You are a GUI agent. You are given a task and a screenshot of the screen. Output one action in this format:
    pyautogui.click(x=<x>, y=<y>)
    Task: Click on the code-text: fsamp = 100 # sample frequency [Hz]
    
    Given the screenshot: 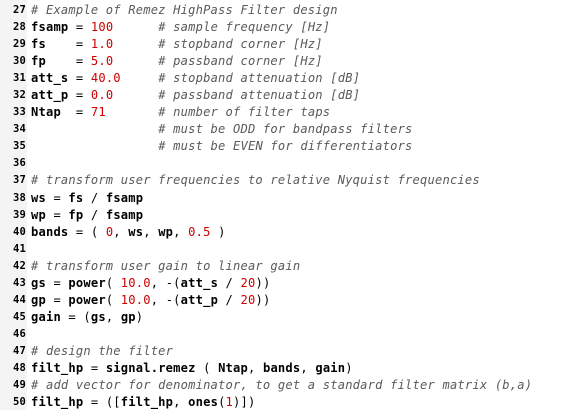 What is the action you would take?
    pyautogui.click(x=178, y=27)
    